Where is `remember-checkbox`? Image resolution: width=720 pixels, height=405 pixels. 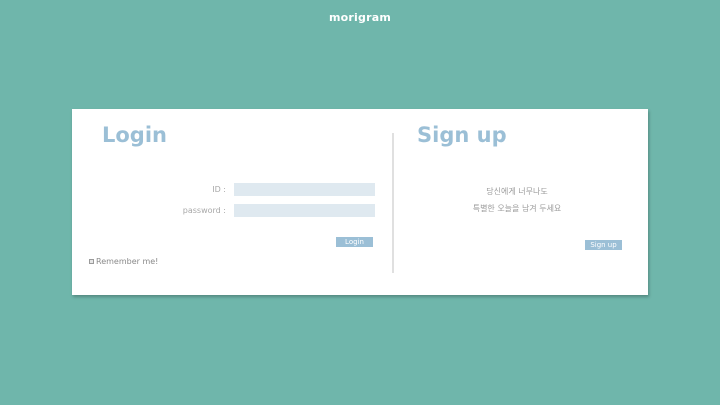 remember-checkbox is located at coordinates (91, 261).